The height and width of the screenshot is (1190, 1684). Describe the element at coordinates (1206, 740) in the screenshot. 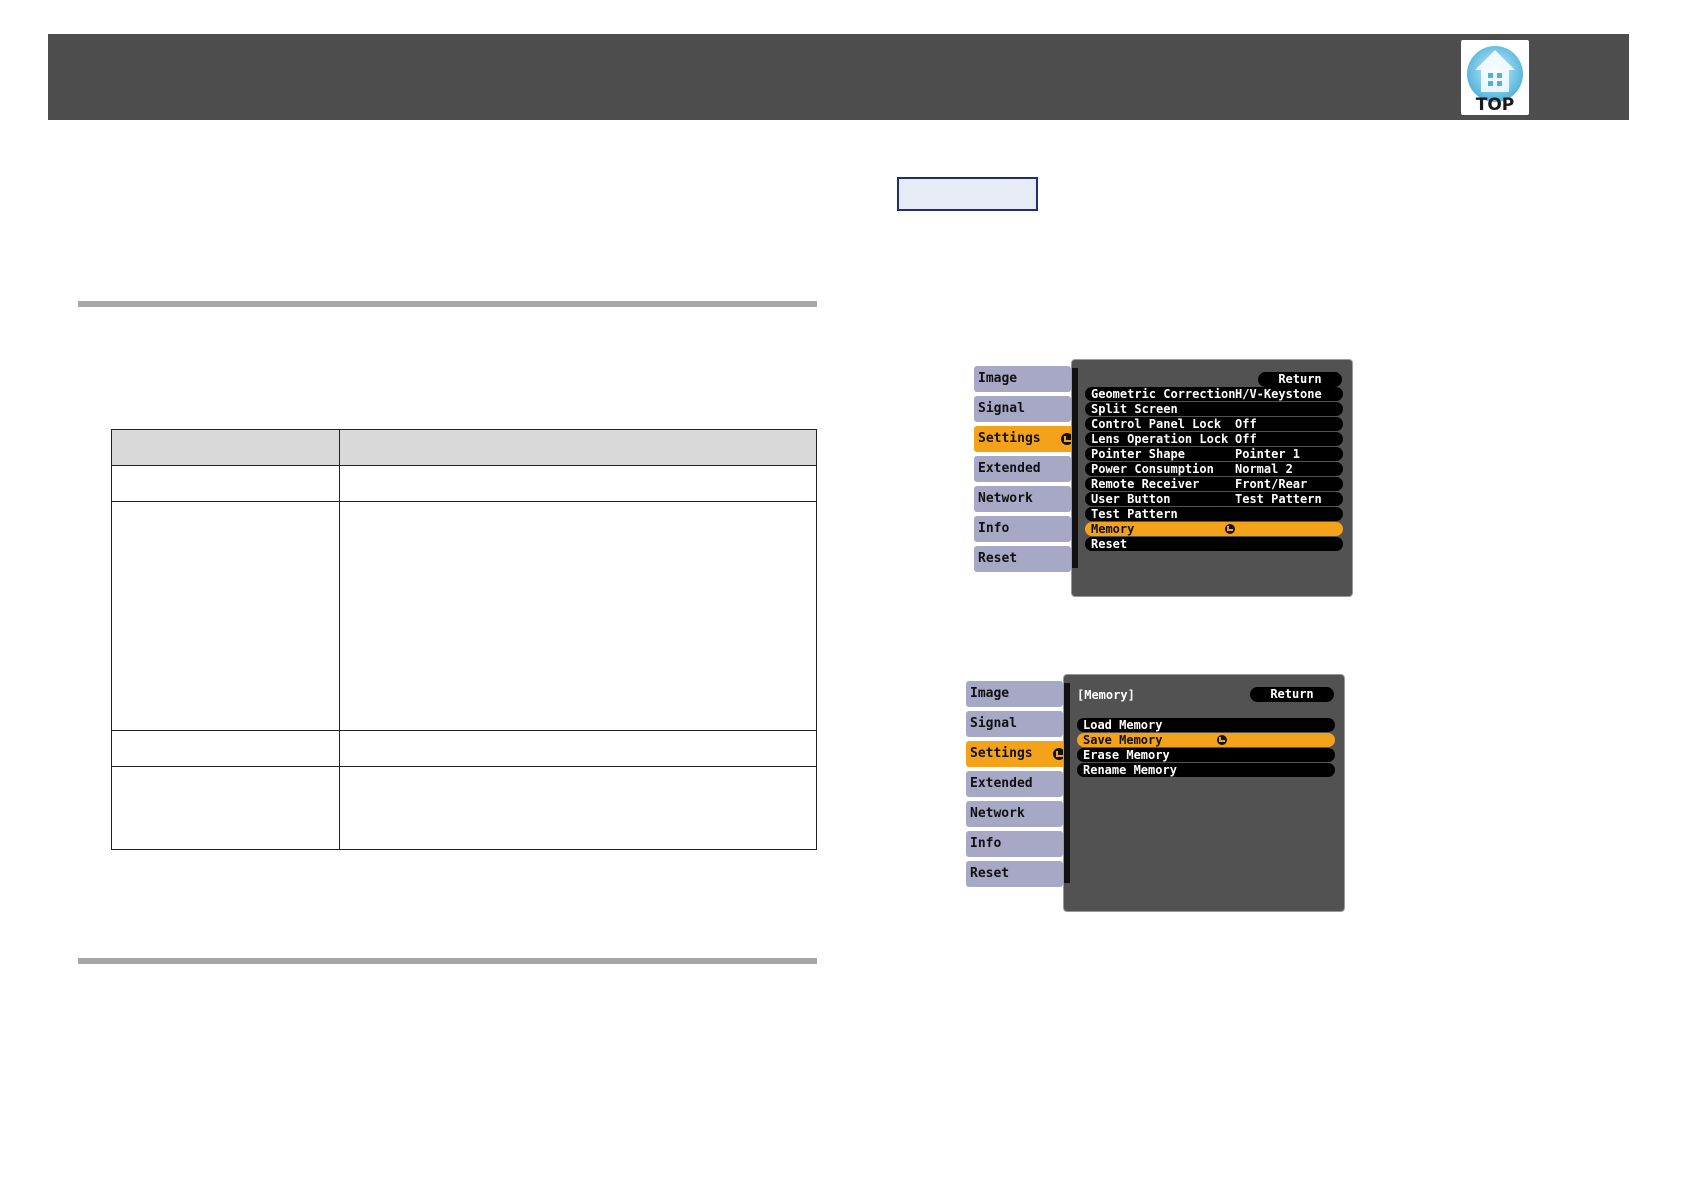

I see `menu-row-save-memory: Save Memory` at that location.